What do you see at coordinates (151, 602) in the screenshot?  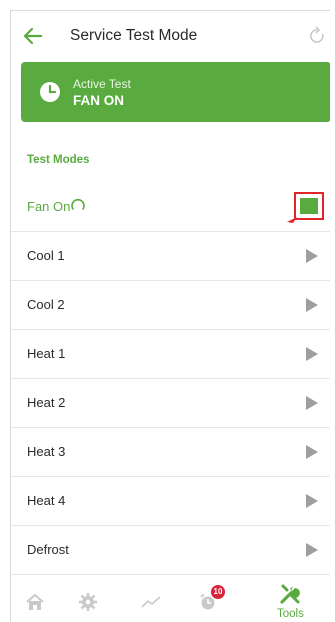 I see `trend-chart-icon` at bounding box center [151, 602].